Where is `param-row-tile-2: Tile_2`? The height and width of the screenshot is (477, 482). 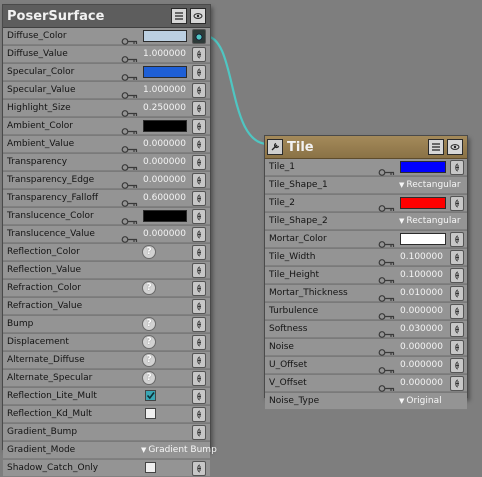 param-row-tile-2: Tile_2 is located at coordinates (366, 203).